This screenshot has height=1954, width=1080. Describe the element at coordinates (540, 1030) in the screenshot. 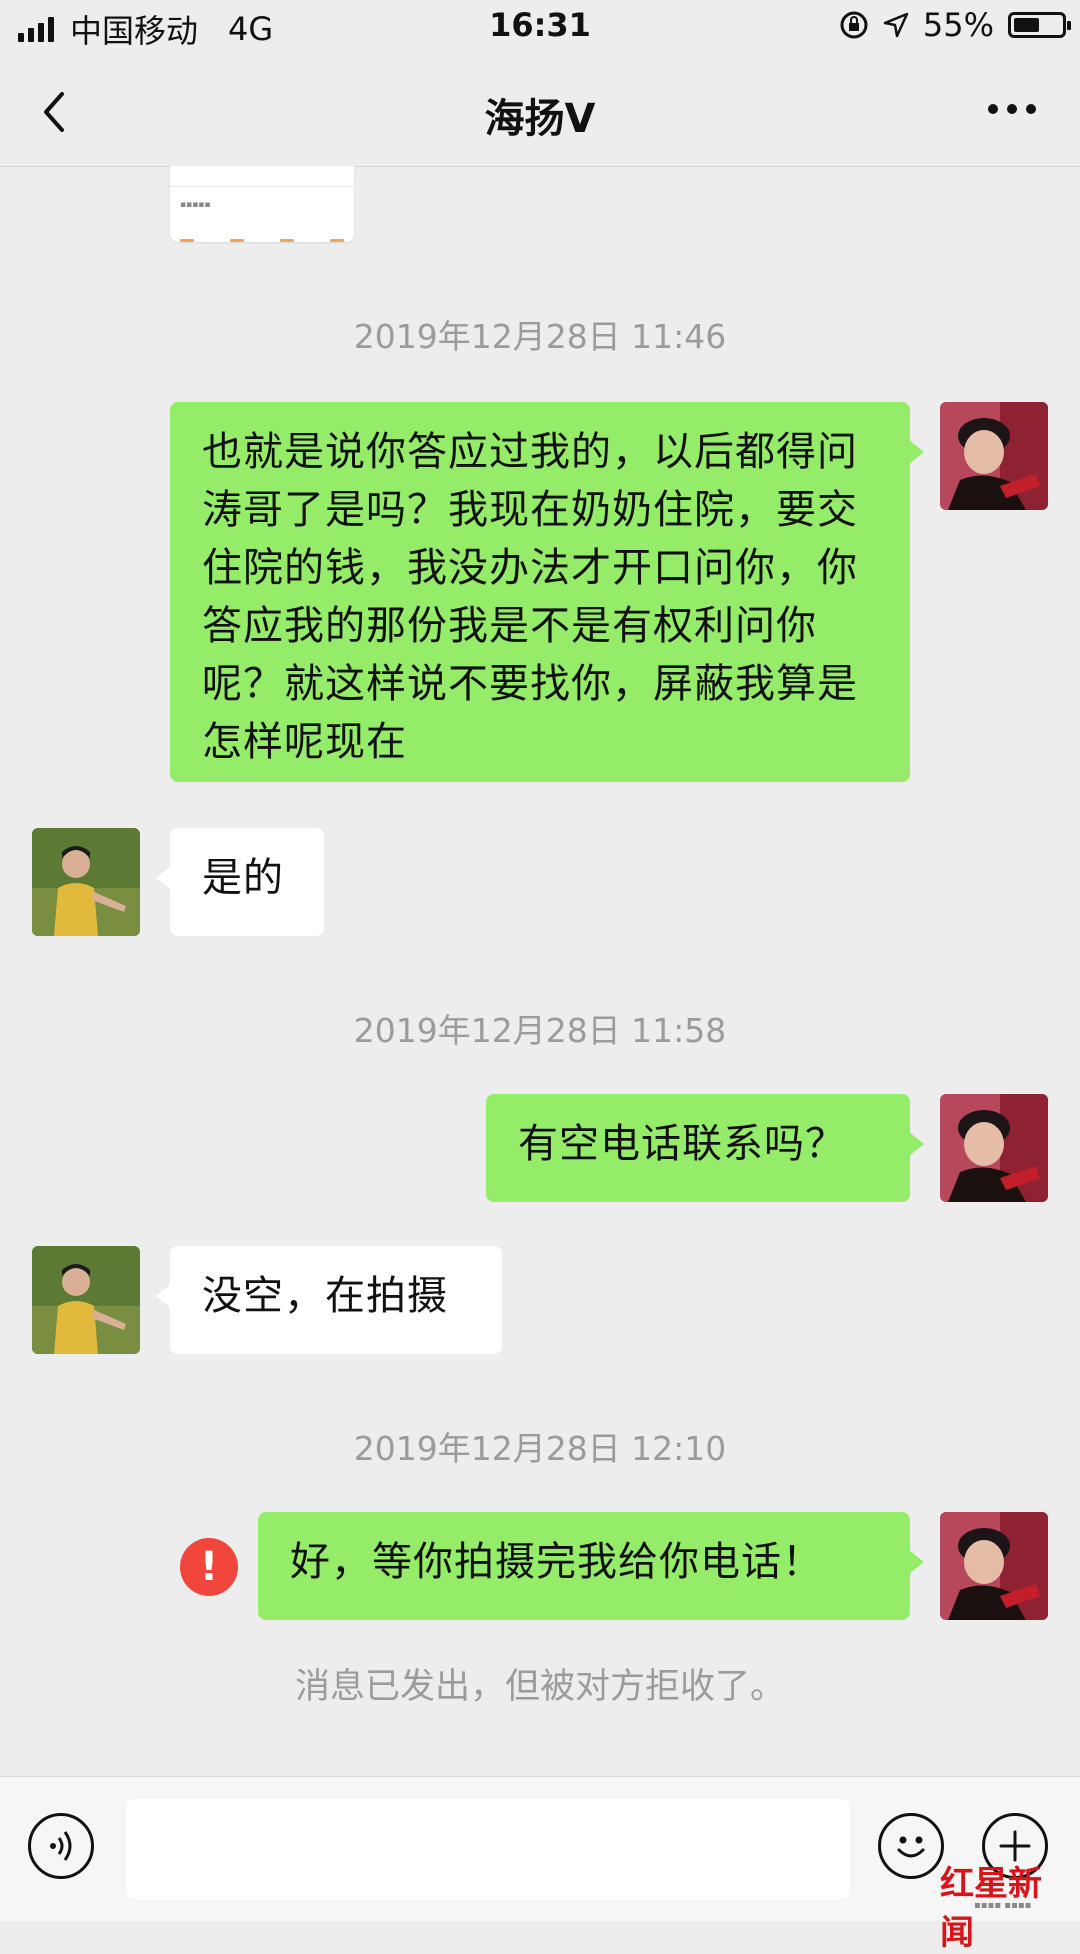

I see `timestamp: 2019年12月28日 11:58` at that location.